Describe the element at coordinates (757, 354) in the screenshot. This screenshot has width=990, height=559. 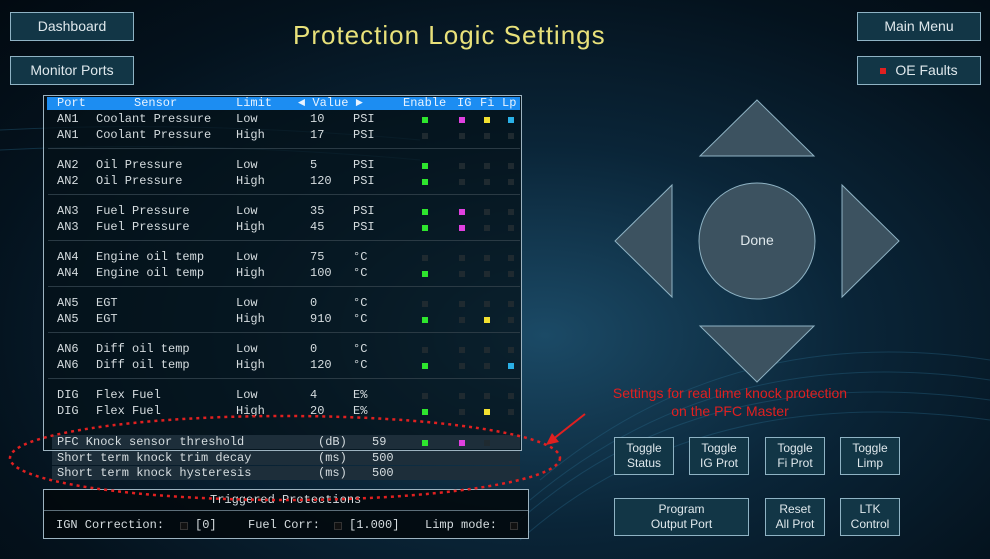
I see `down-arrow-button` at that location.